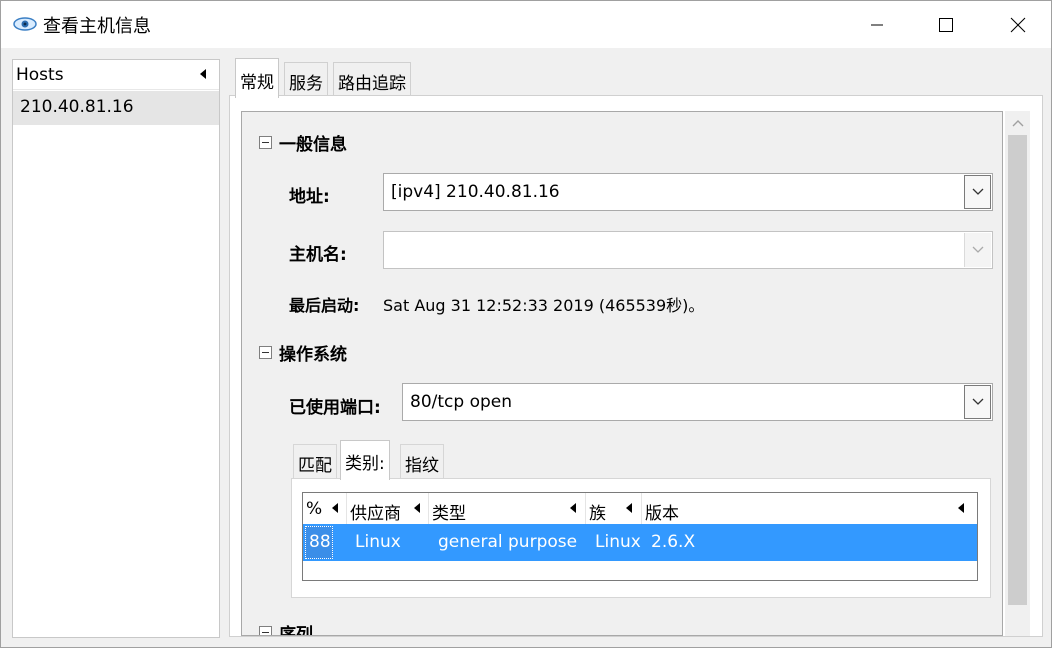 Image resolution: width=1052 pixels, height=648 pixels. I want to click on maximize-button, so click(946, 24).